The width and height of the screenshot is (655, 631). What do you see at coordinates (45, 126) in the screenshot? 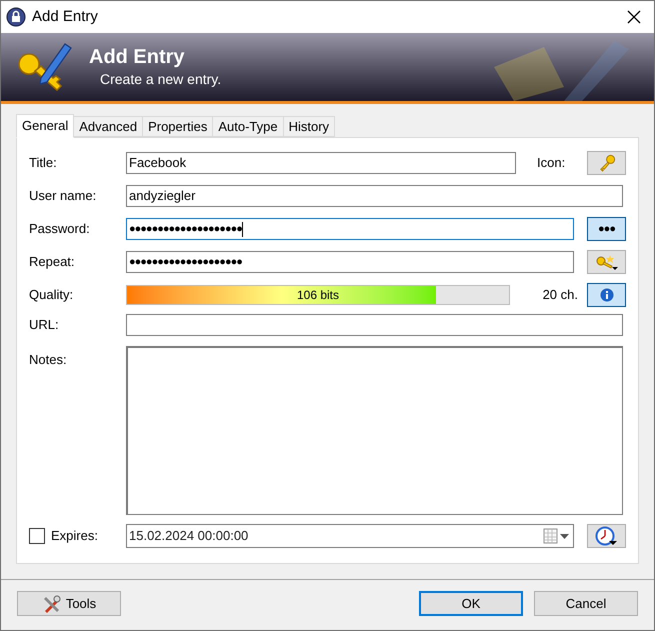
I see `tab: General` at bounding box center [45, 126].